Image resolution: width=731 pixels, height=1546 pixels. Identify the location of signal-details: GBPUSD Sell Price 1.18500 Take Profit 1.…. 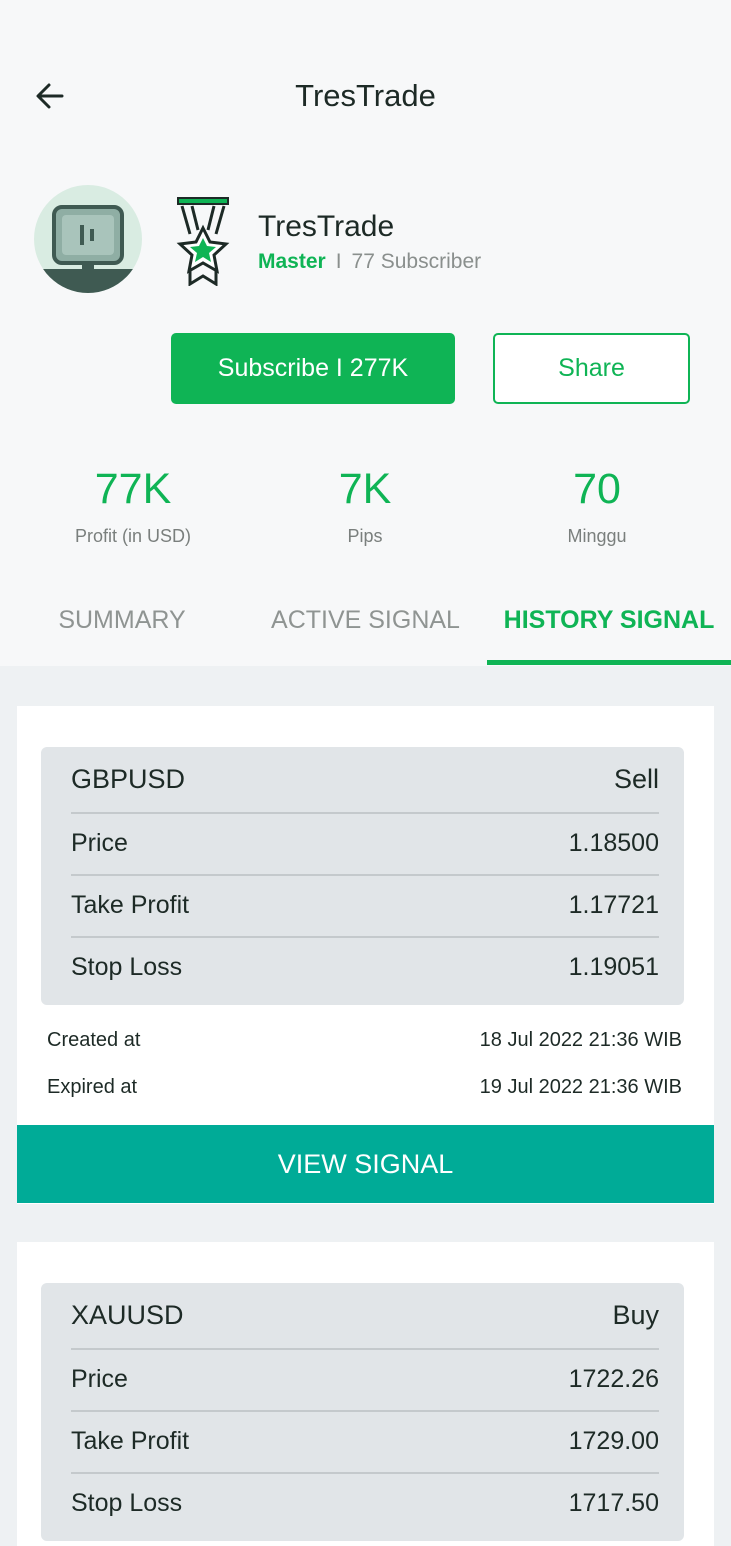
(362, 876).